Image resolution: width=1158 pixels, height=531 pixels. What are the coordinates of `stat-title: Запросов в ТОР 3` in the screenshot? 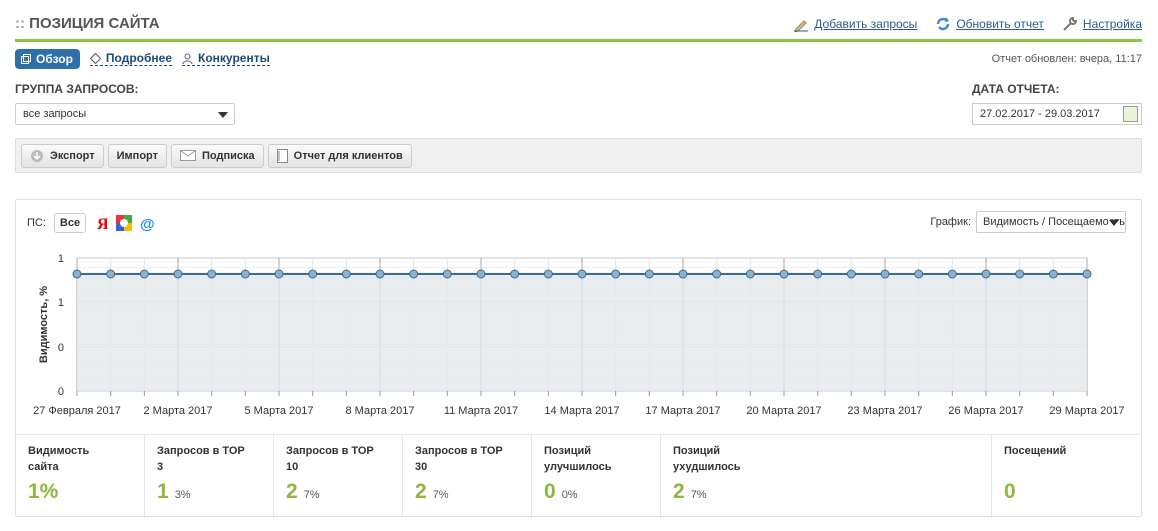 It's located at (201, 459).